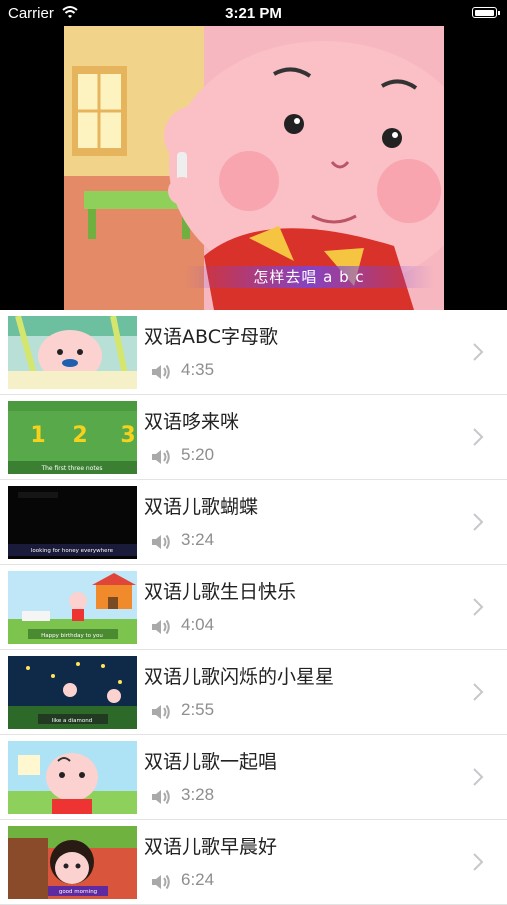  I want to click on video-duration: 4:35, so click(198, 369).